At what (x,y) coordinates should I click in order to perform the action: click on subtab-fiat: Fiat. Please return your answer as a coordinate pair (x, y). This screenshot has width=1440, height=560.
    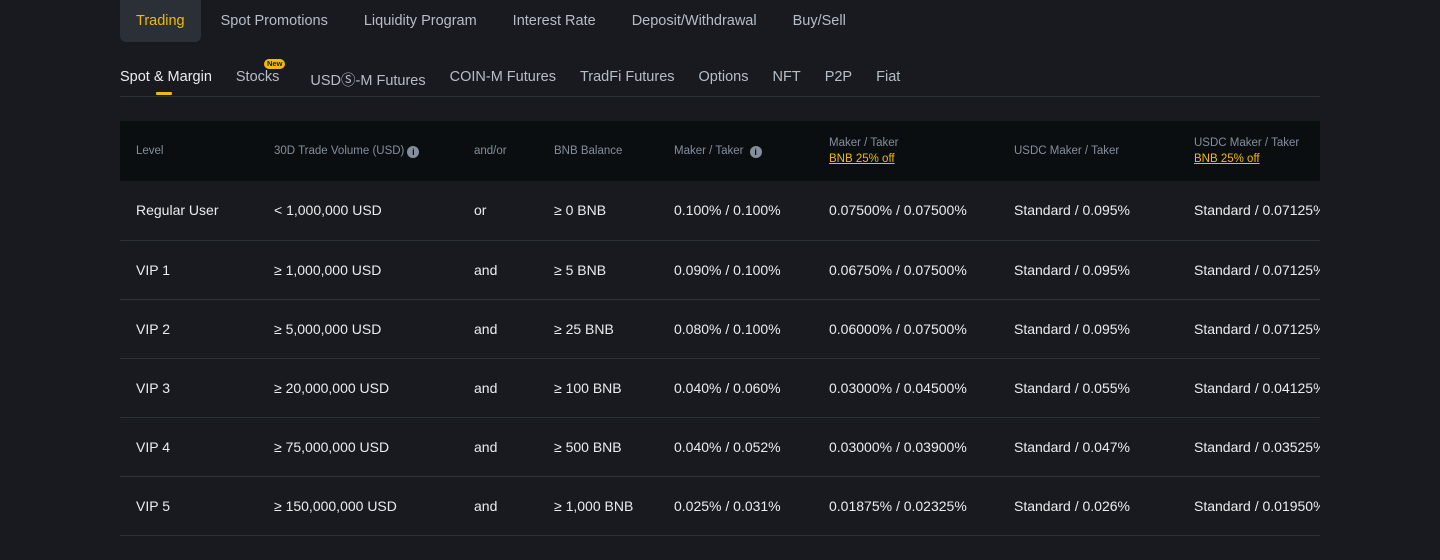
    Looking at the image, I should click on (888, 78).